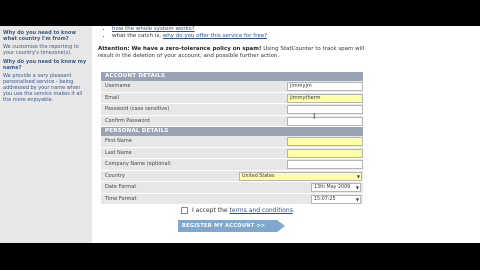 This screenshot has width=480, height=270. Describe the element at coordinates (232, 76) in the screenshot. I see `account-details-header: ACCOUNT DETAILS` at that location.